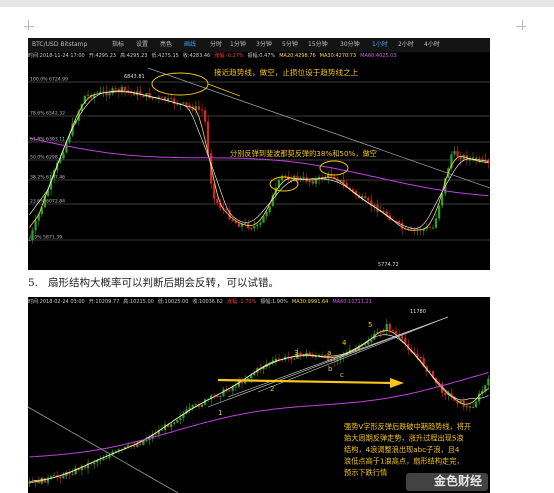 This screenshot has width=554, height=493. I want to click on wave-label: 5, so click(370, 325).